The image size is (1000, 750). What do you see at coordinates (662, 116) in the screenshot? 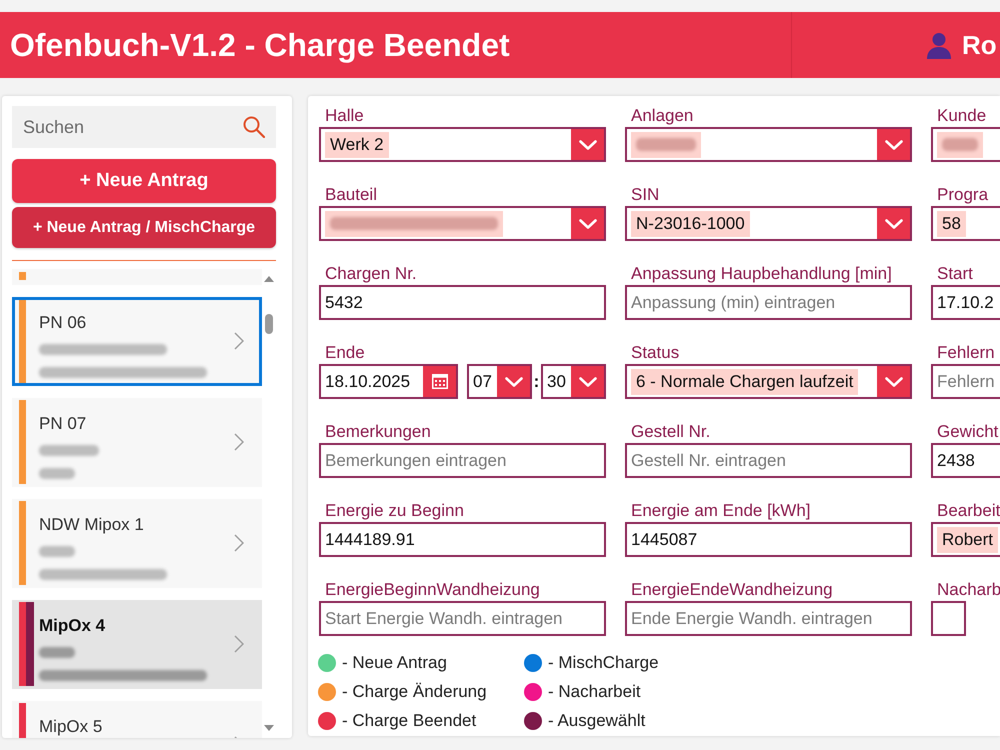
I see `field-label: Anlagen` at bounding box center [662, 116].